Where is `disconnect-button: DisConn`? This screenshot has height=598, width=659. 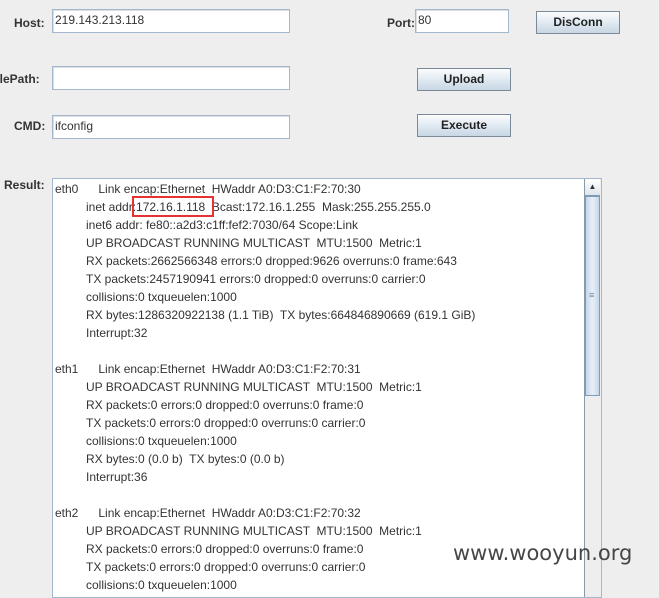 disconnect-button: DisConn is located at coordinates (578, 22).